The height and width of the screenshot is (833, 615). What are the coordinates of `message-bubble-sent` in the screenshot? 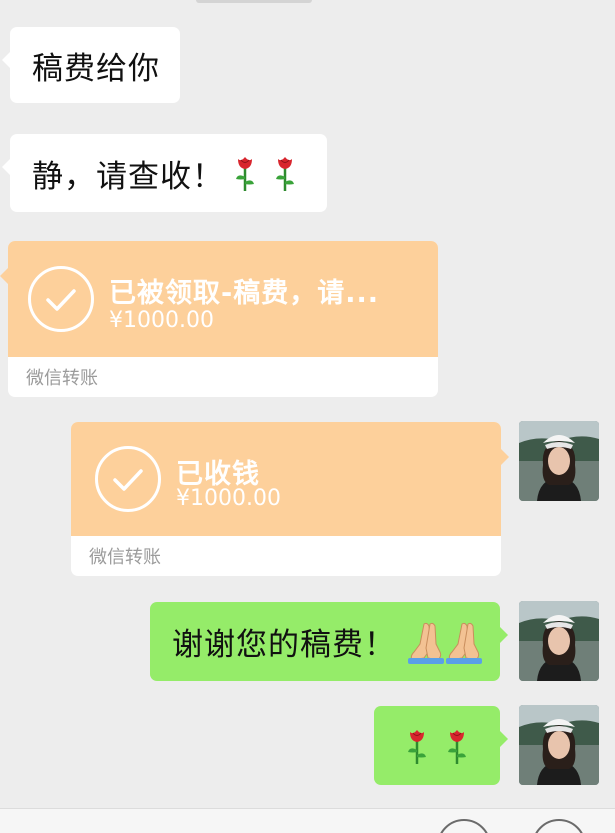 It's located at (441, 745).